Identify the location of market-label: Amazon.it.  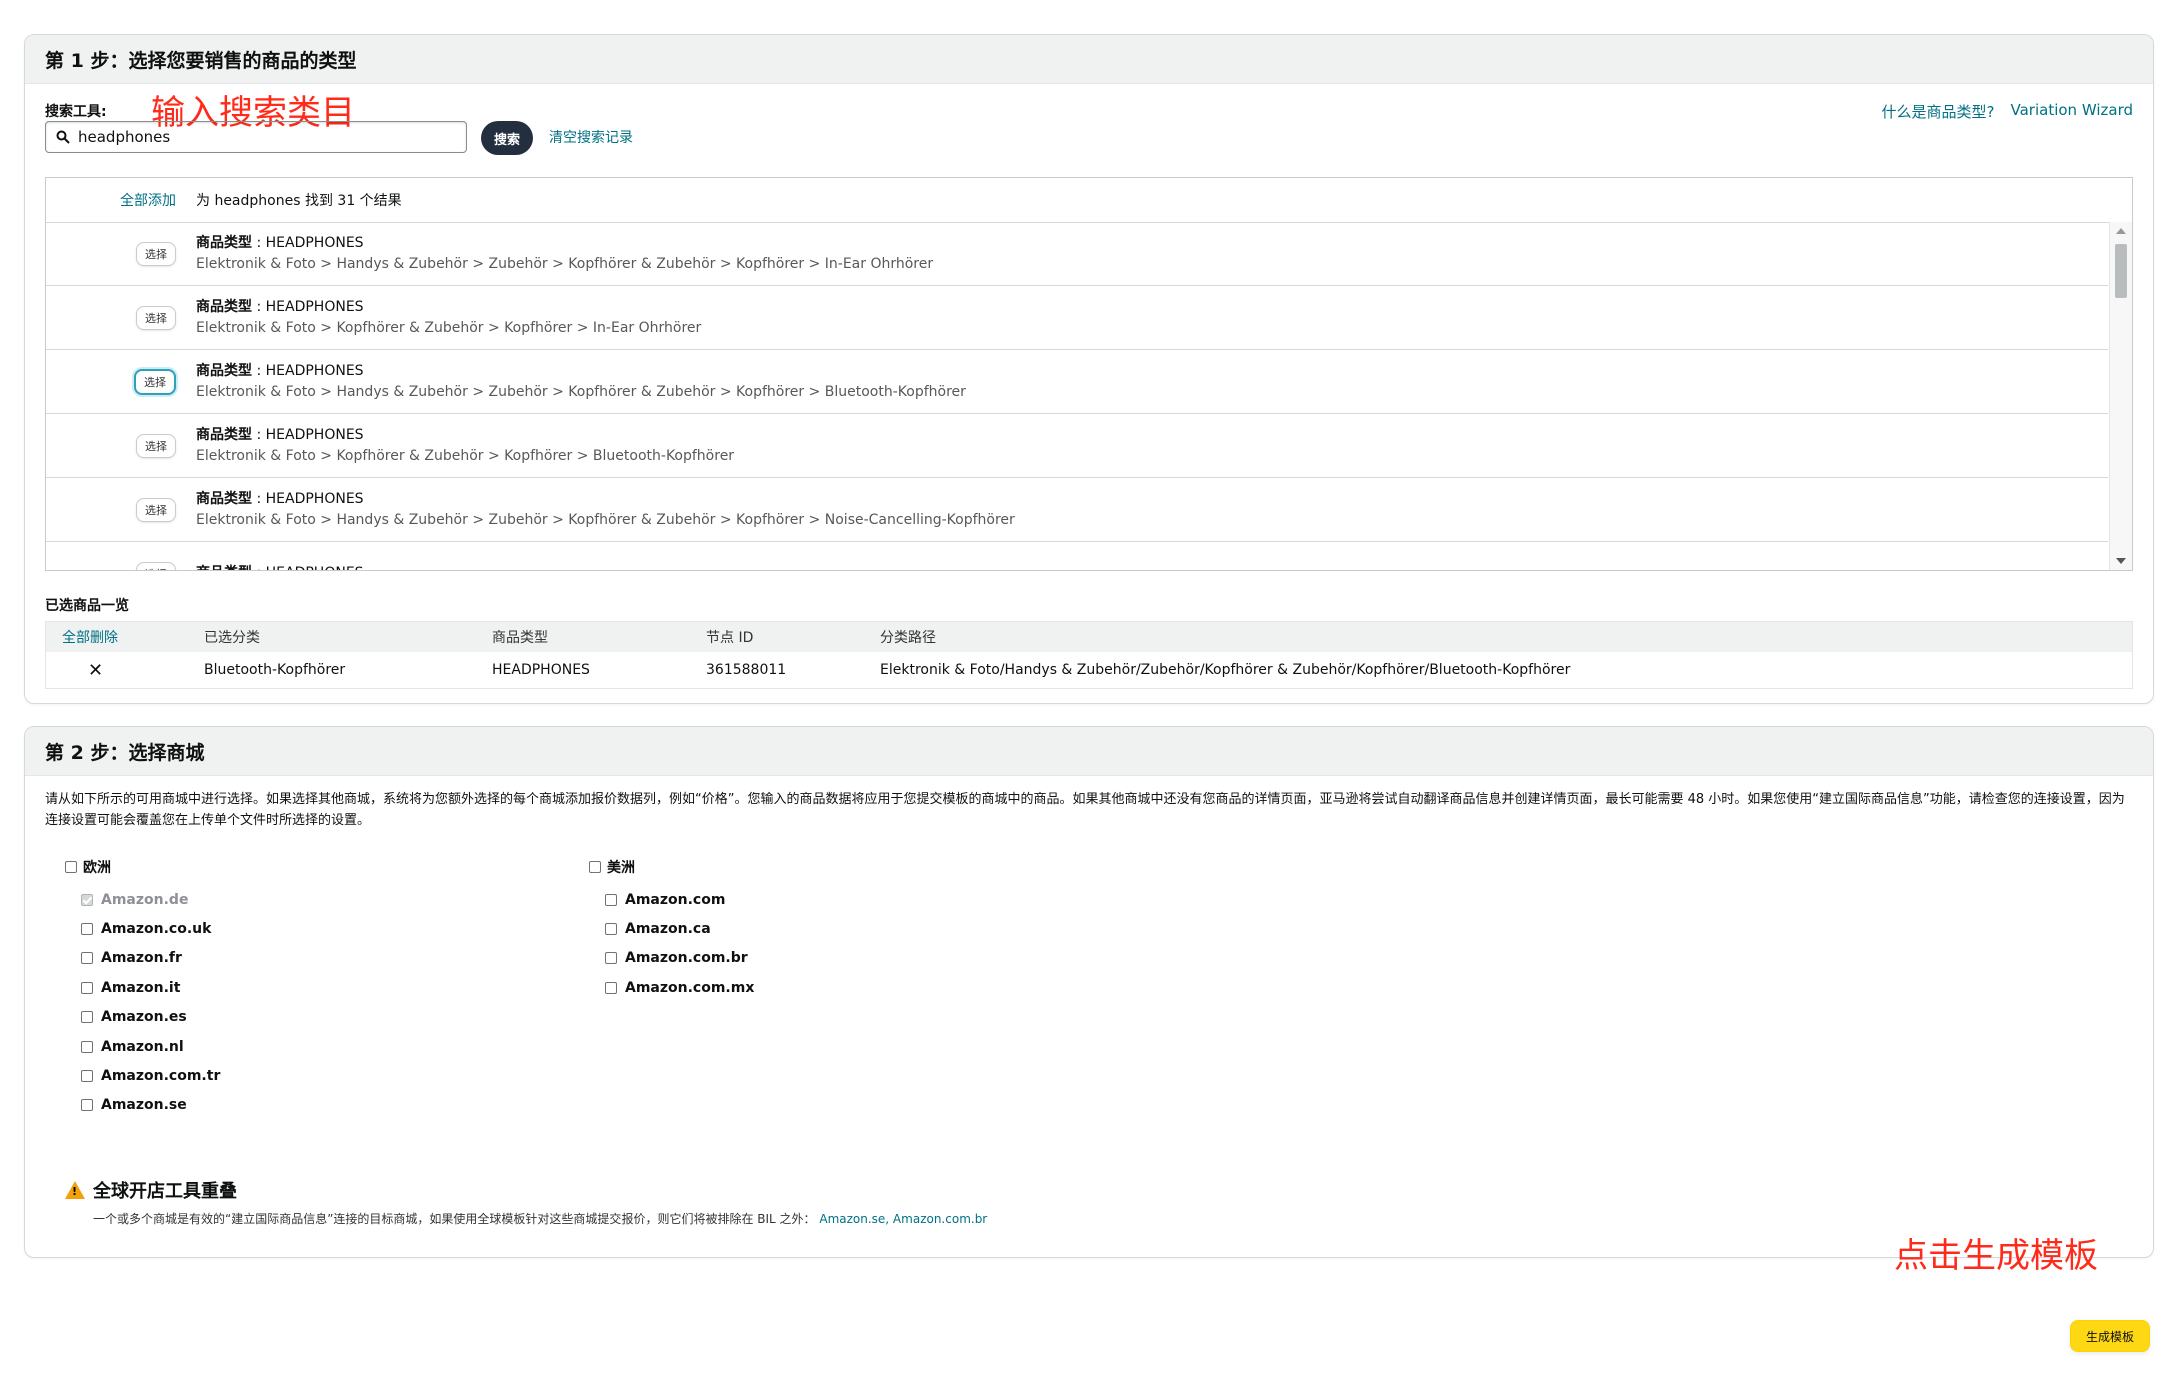
(141, 987).